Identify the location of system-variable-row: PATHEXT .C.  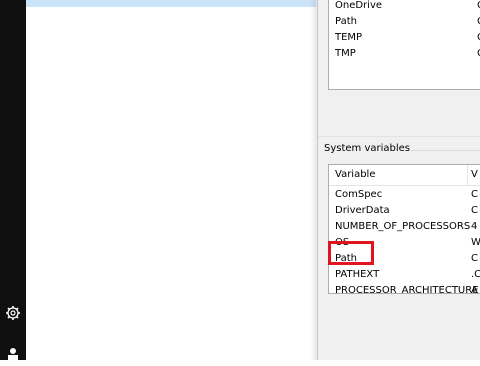
(407, 275).